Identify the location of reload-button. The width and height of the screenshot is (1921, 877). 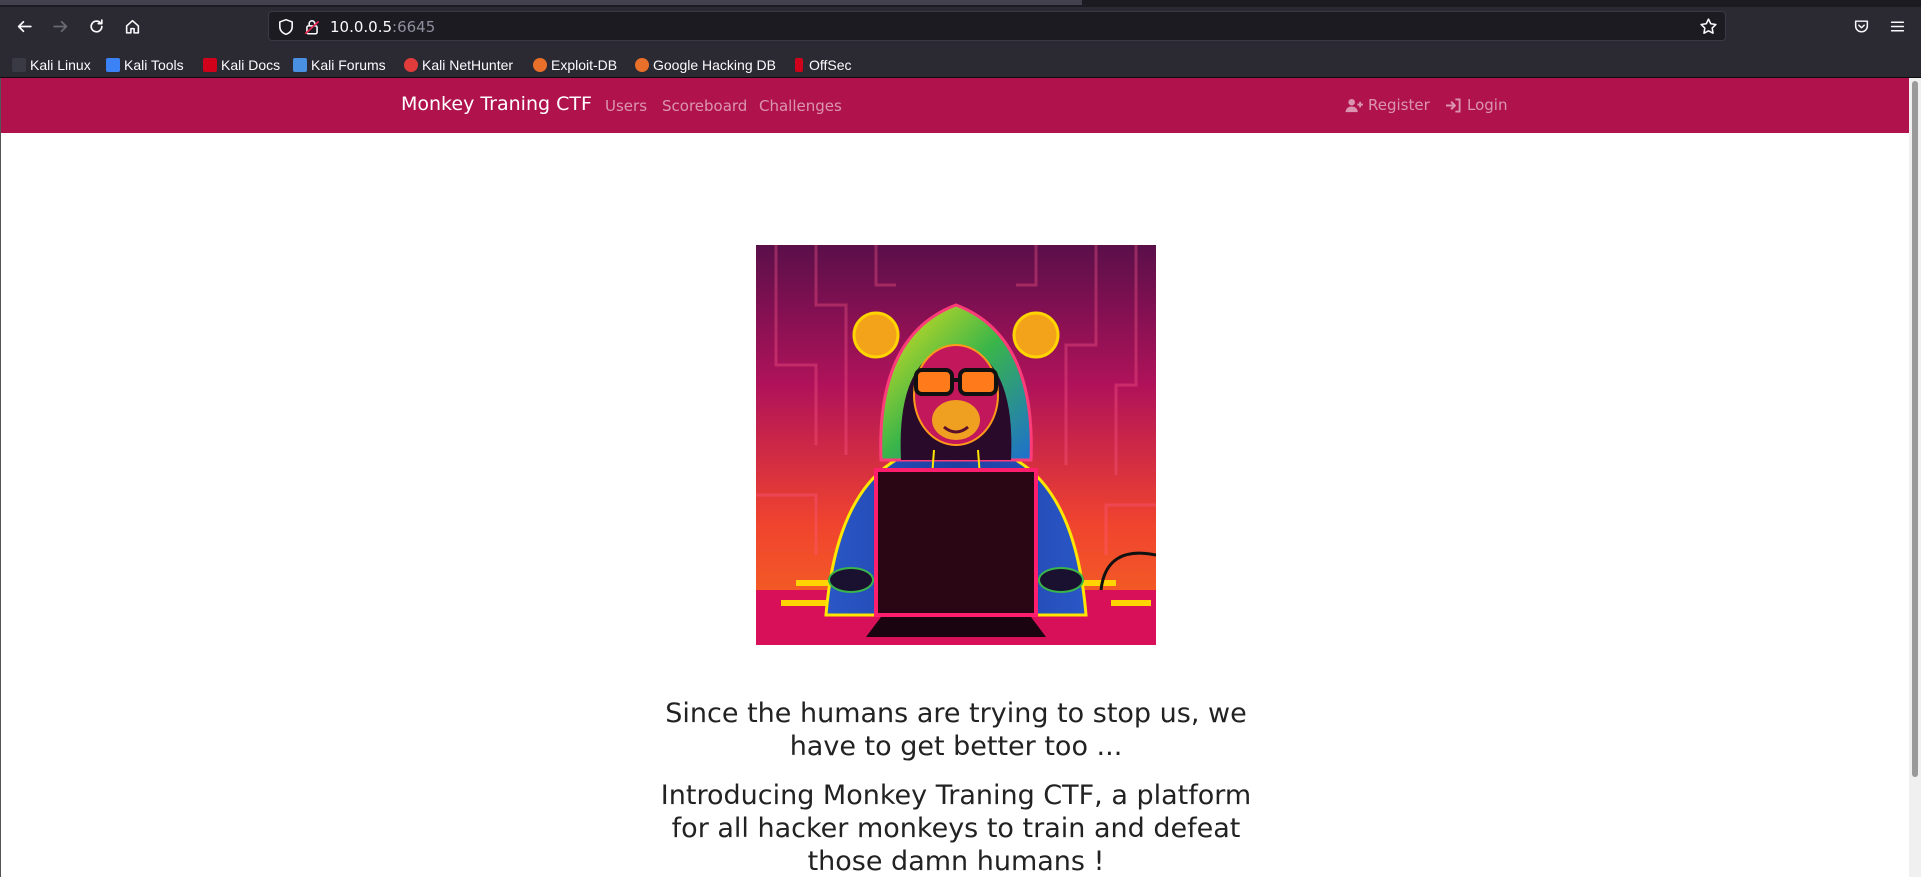
(96, 26).